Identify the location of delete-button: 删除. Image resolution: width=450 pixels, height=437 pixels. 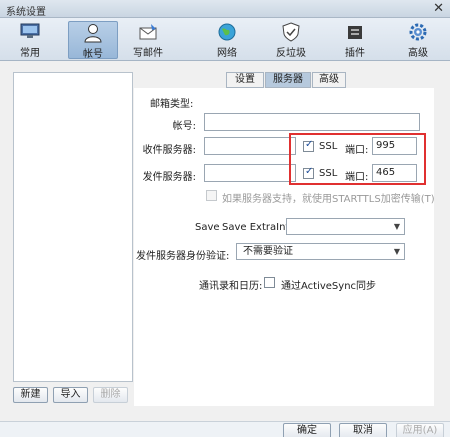
(110, 395).